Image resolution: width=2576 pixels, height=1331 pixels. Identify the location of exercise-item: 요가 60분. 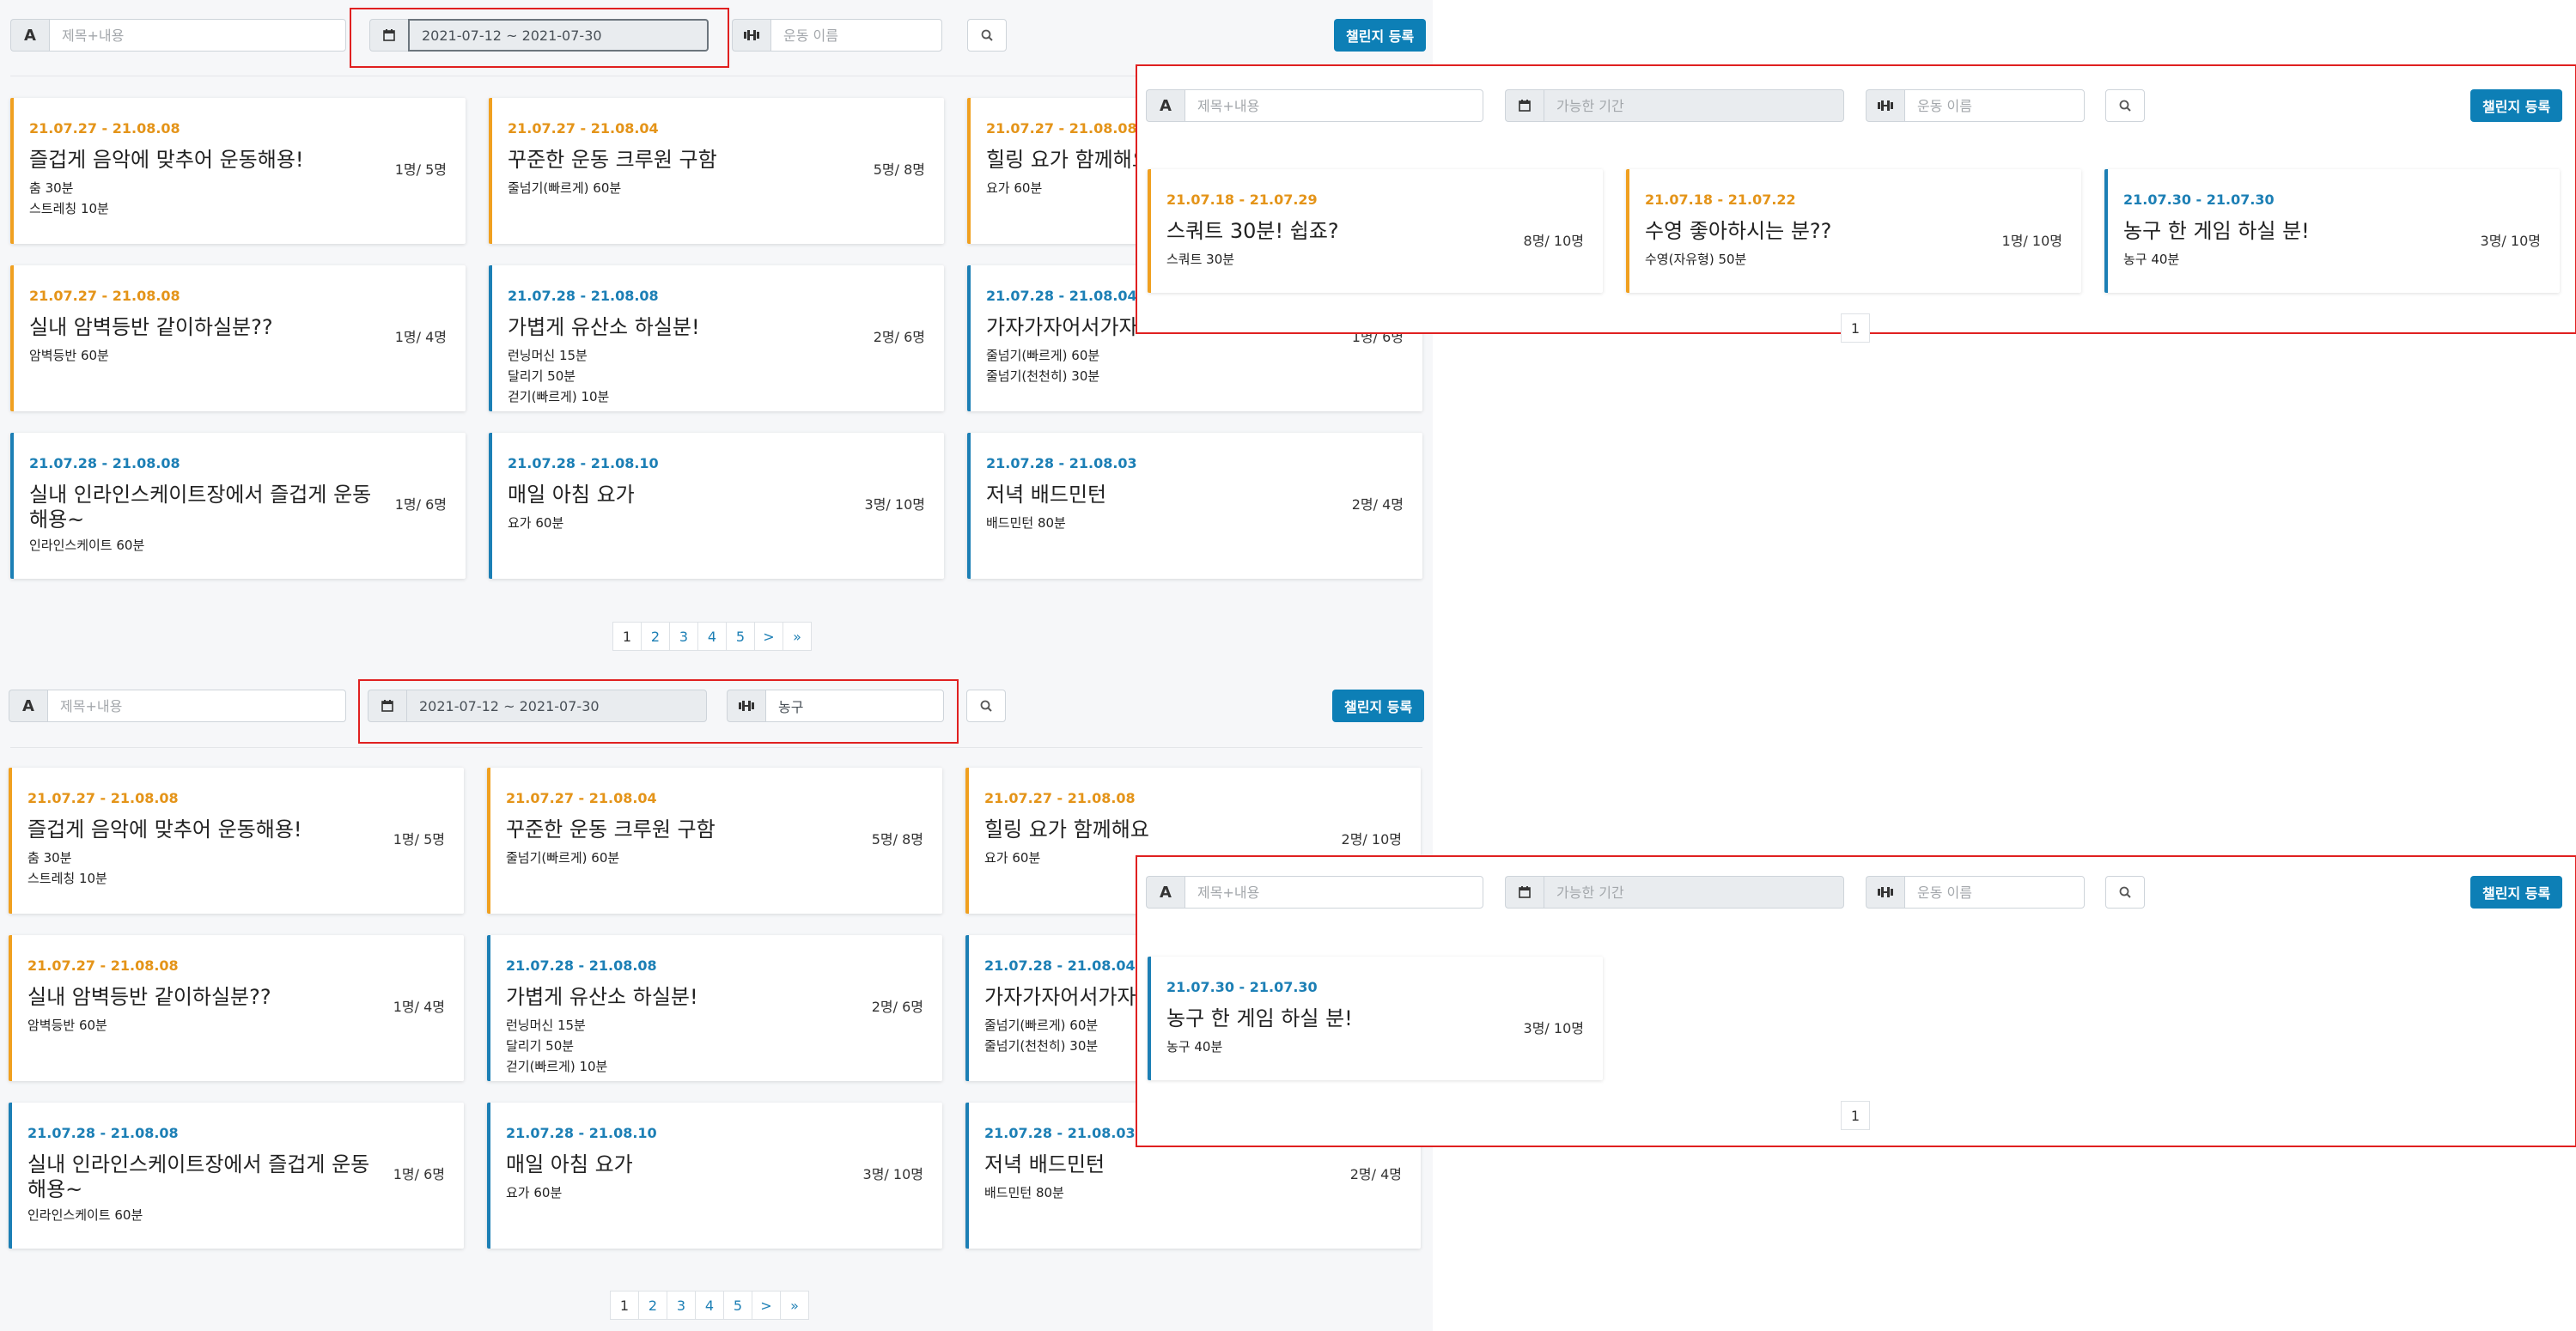
(1012, 858).